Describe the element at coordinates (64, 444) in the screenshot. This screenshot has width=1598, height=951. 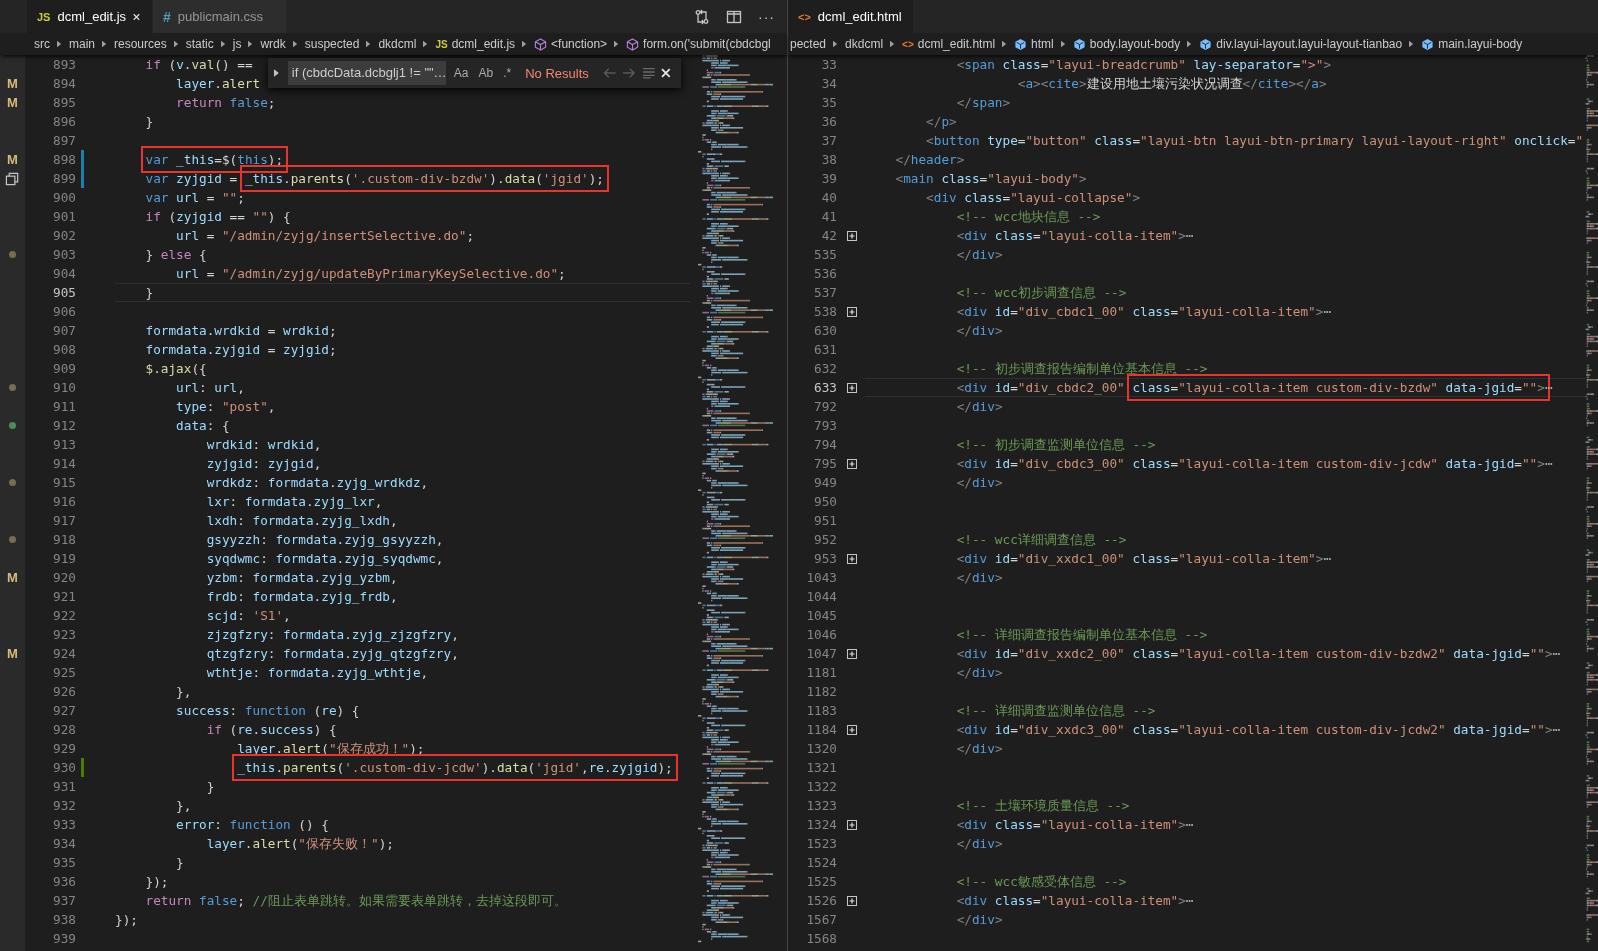
I see `line-number: 913` at that location.